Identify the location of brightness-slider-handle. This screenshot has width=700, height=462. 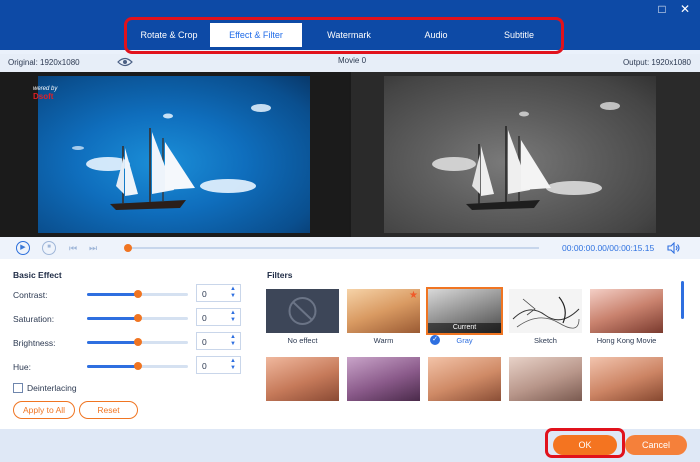
(137, 342).